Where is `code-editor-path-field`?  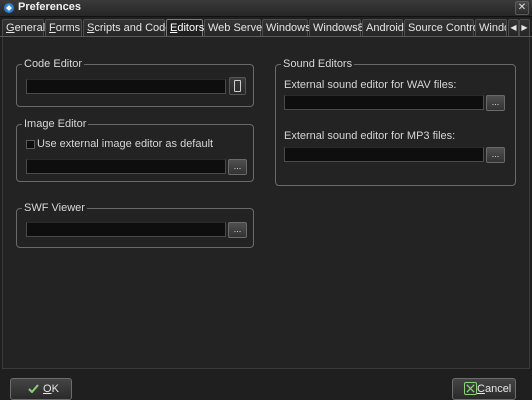 code-editor-path-field is located at coordinates (126, 86).